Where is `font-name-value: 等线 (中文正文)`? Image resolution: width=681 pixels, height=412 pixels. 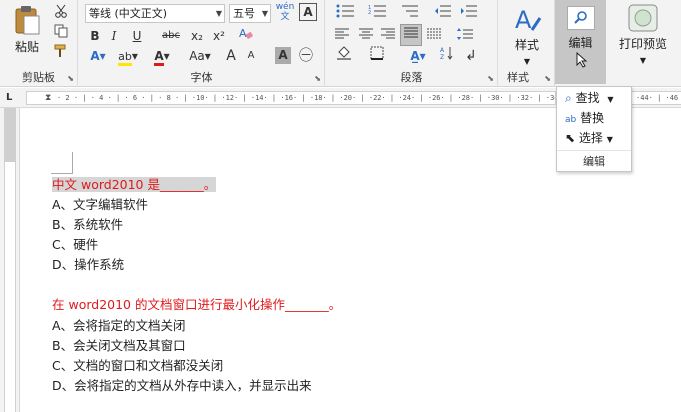 font-name-value: 等线 (中文正文) is located at coordinates (128, 13).